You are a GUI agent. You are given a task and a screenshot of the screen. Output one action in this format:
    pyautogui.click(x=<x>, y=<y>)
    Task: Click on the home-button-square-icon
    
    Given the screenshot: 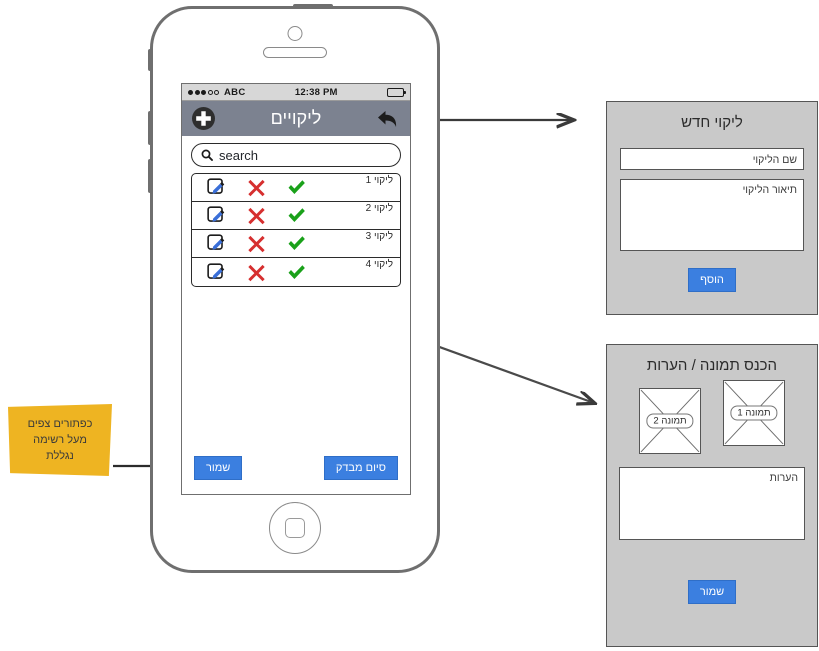 What is the action you would take?
    pyautogui.click(x=295, y=528)
    